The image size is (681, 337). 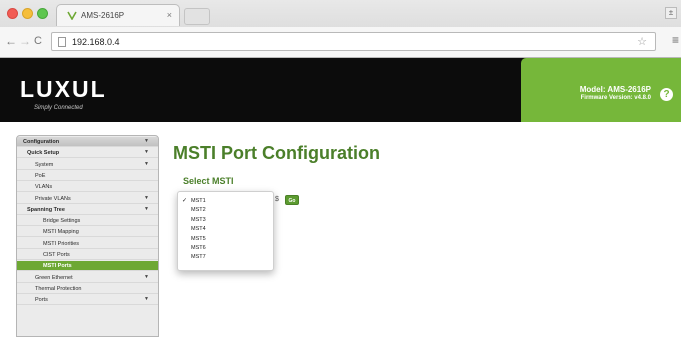 I want to click on sidebar-item-quick-setup: Quick Setup ▼, so click(x=87, y=153).